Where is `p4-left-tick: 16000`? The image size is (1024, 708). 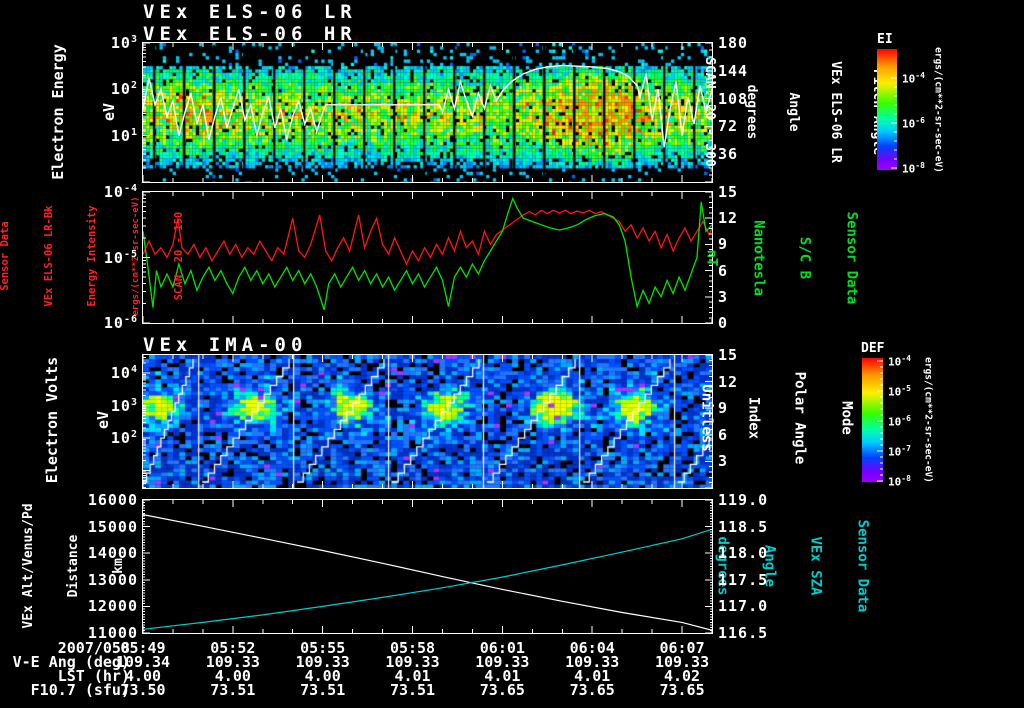 p4-left-tick: 16000 is located at coordinates (112, 500).